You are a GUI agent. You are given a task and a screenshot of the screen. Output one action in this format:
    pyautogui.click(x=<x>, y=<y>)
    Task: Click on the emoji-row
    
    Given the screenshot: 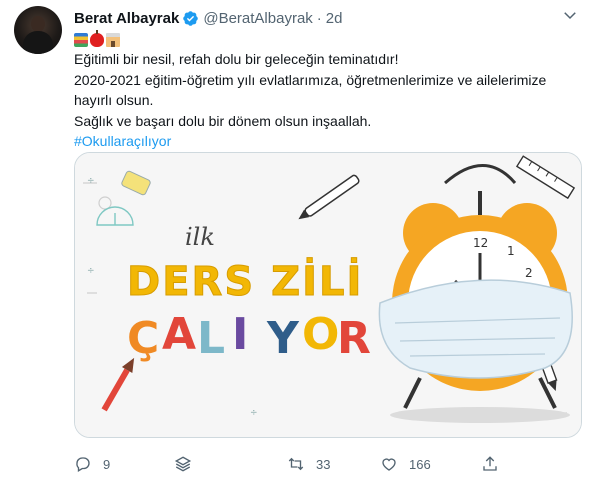 What is the action you would take?
    pyautogui.click(x=97, y=39)
    